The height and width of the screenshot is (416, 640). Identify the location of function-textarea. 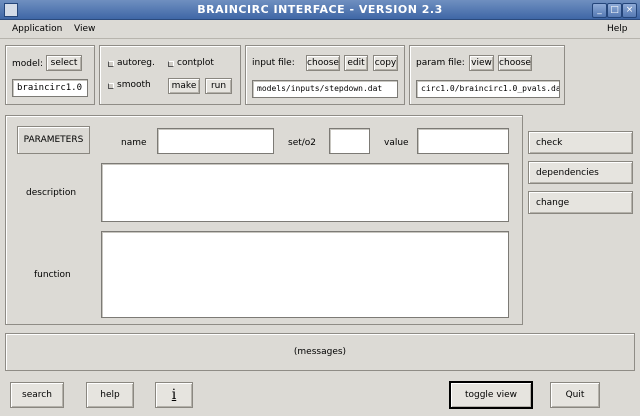
(305, 274).